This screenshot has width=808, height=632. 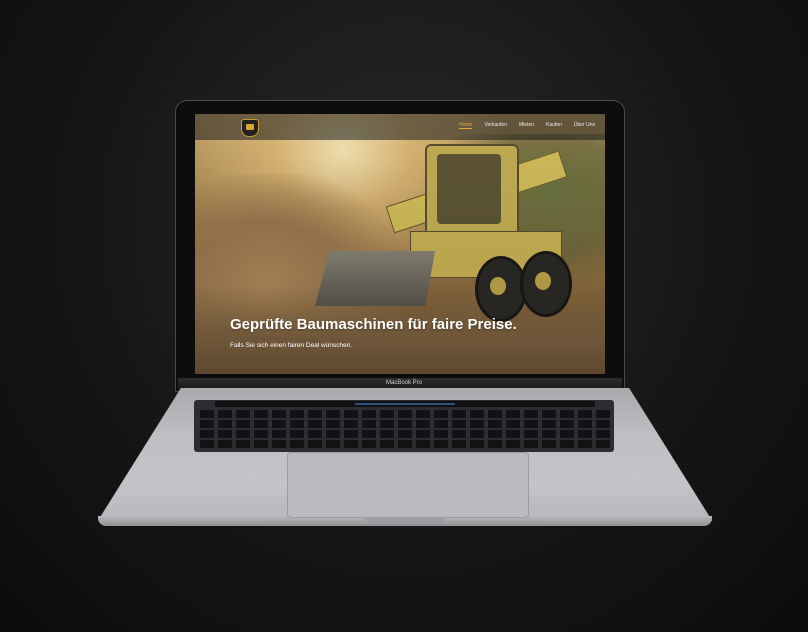 What do you see at coordinates (405, 404) in the screenshot?
I see `touch-bar` at bounding box center [405, 404].